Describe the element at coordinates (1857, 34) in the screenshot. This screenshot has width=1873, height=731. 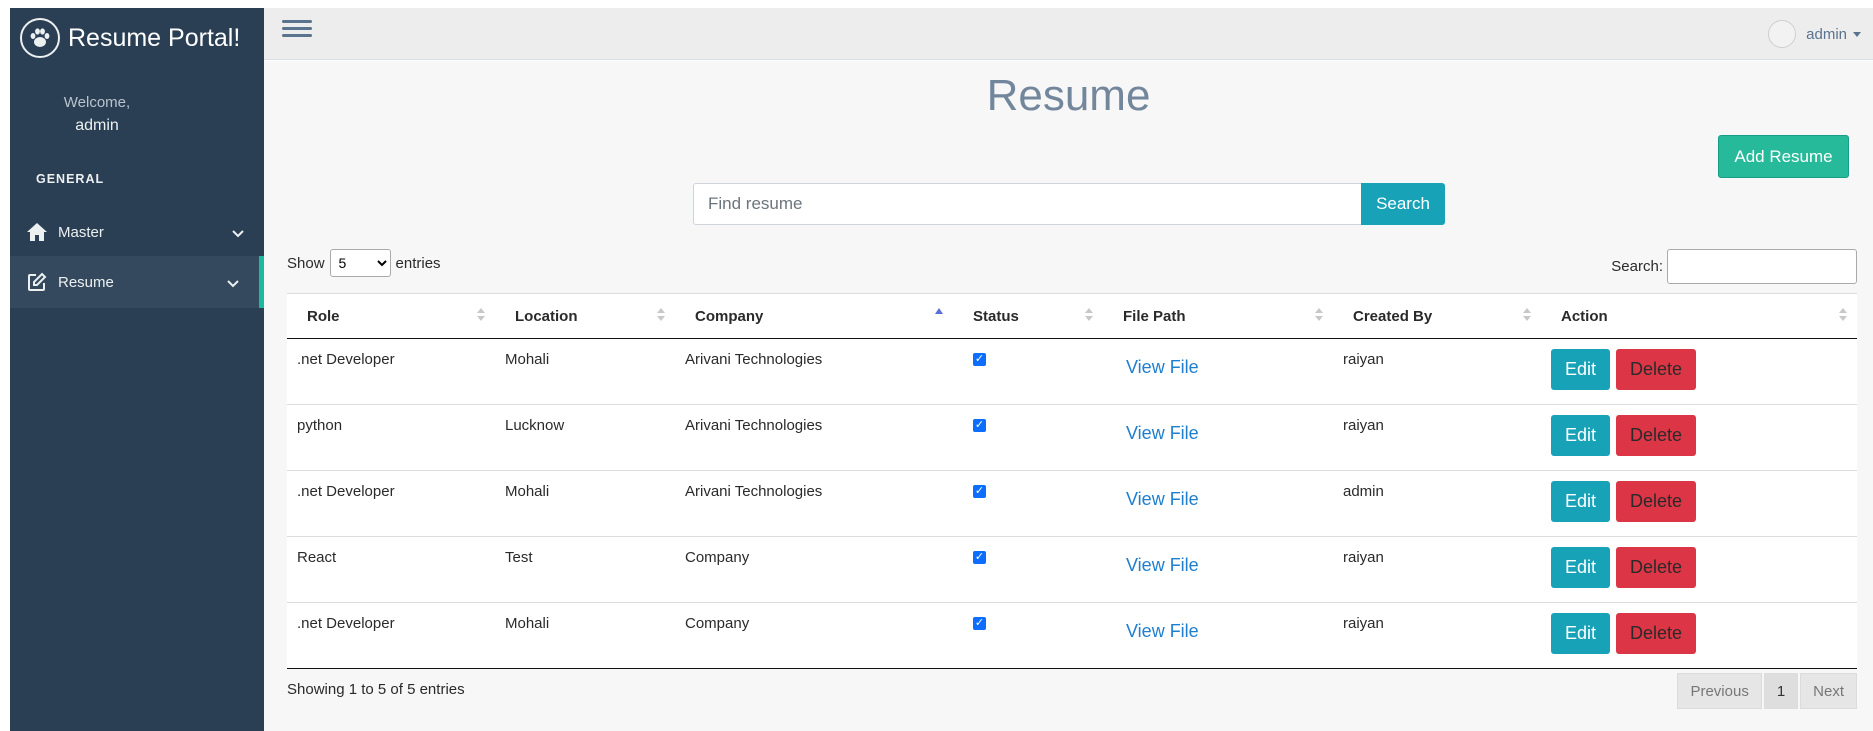
I see `caret-down-icon` at that location.